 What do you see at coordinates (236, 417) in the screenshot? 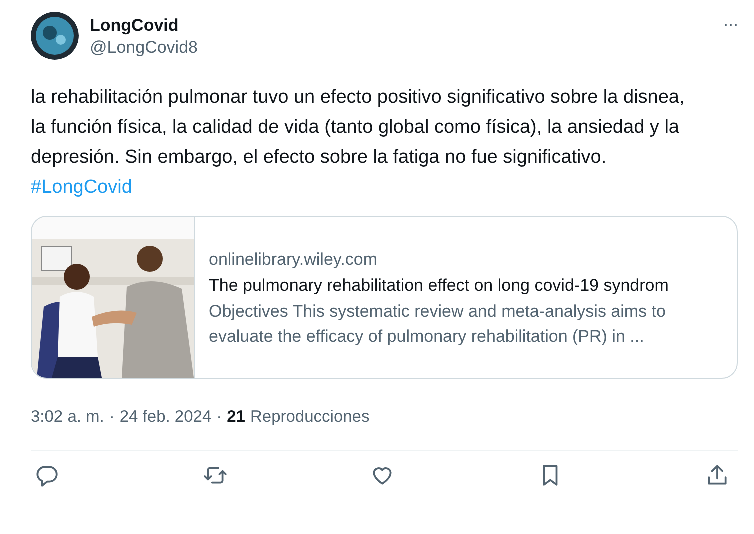
I see `view-count: 21` at bounding box center [236, 417].